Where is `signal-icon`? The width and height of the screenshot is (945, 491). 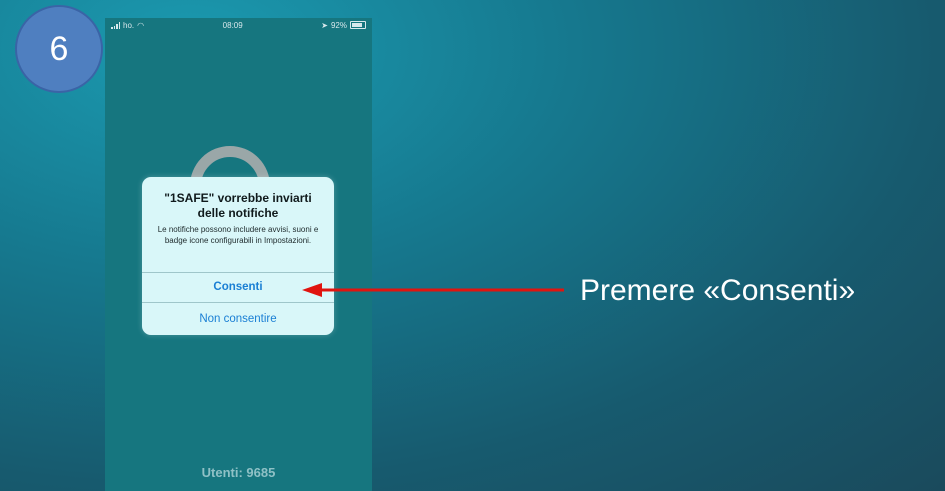
signal-icon is located at coordinates (115, 25).